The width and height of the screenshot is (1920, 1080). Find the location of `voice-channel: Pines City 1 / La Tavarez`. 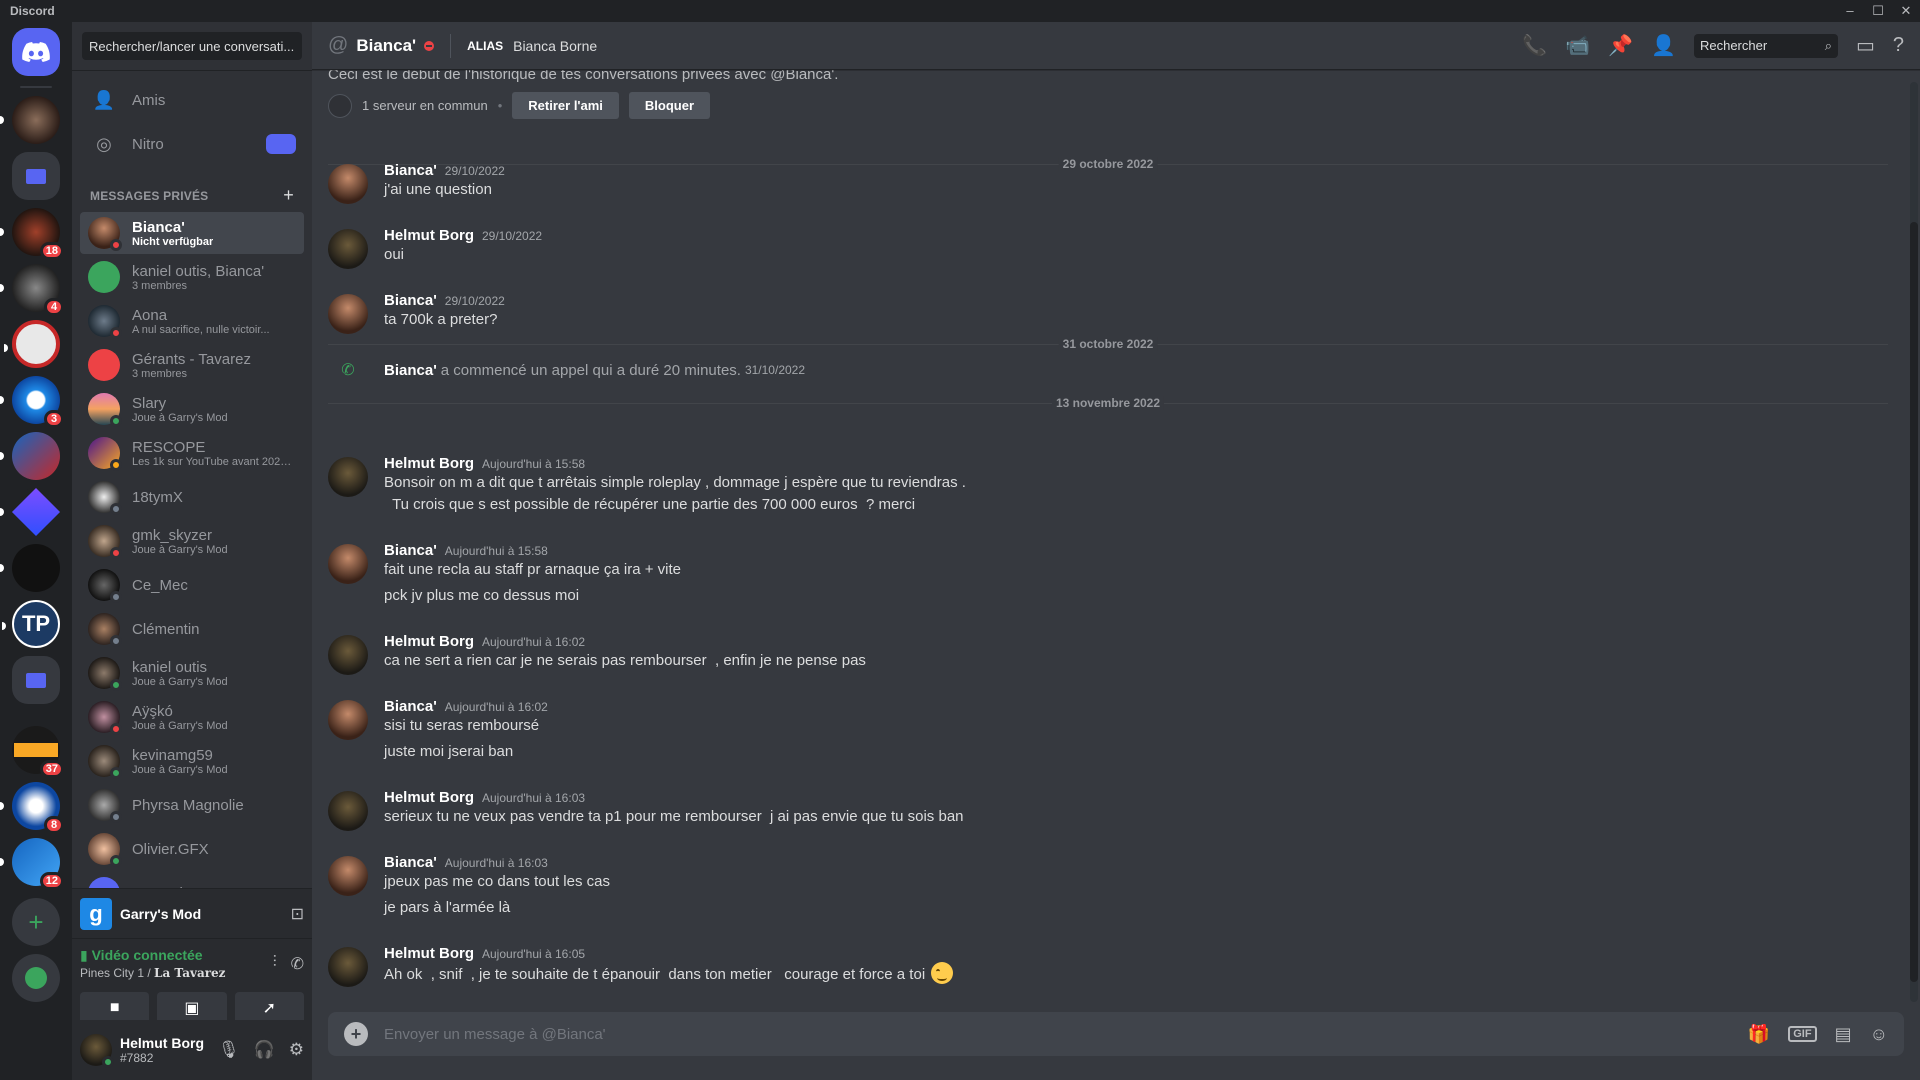

voice-channel: Pines City 1 / La Tavarez is located at coordinates (153, 973).